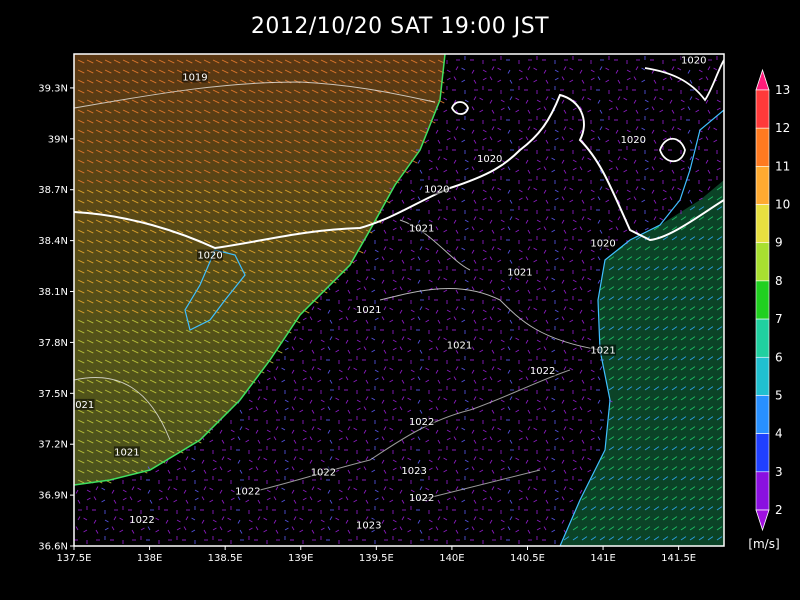 The width and height of the screenshot is (800, 600). Describe the element at coordinates (782, 90) in the screenshot. I see `colorbar-tick-label: 13` at that location.